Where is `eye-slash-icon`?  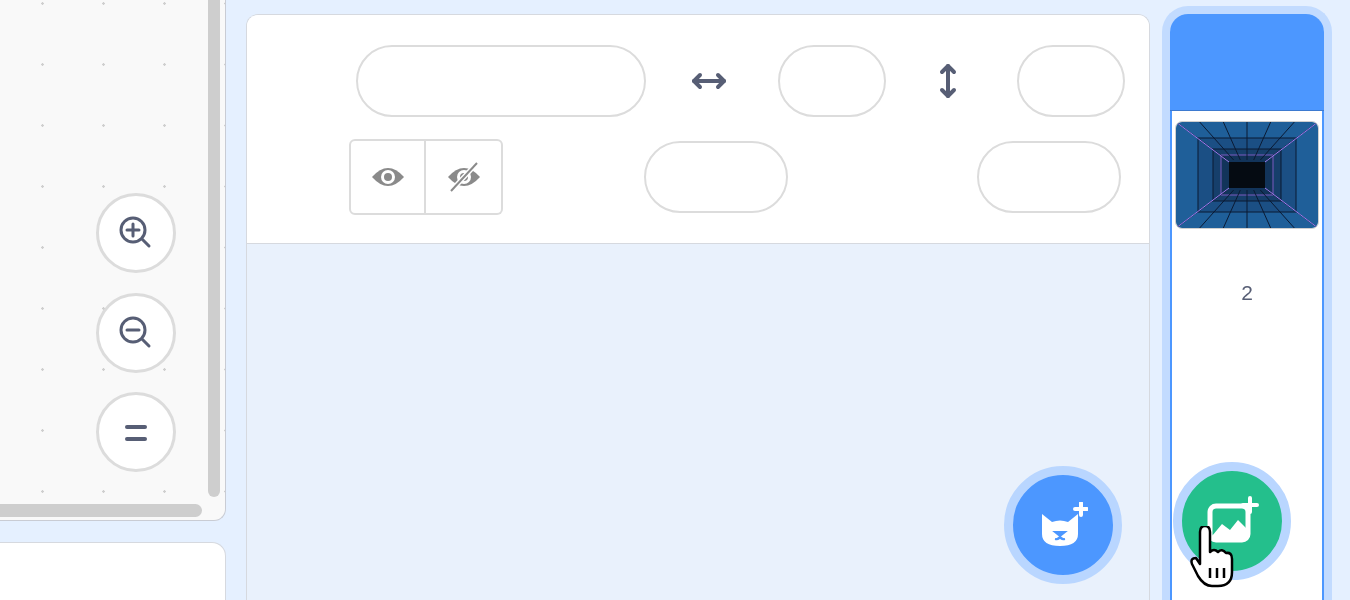
eye-slash-icon is located at coordinates (463, 177).